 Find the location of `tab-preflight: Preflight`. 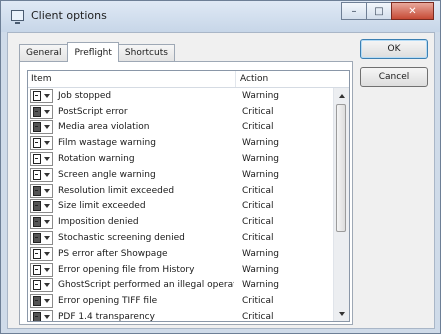

tab-preflight: Preflight is located at coordinates (93, 52).